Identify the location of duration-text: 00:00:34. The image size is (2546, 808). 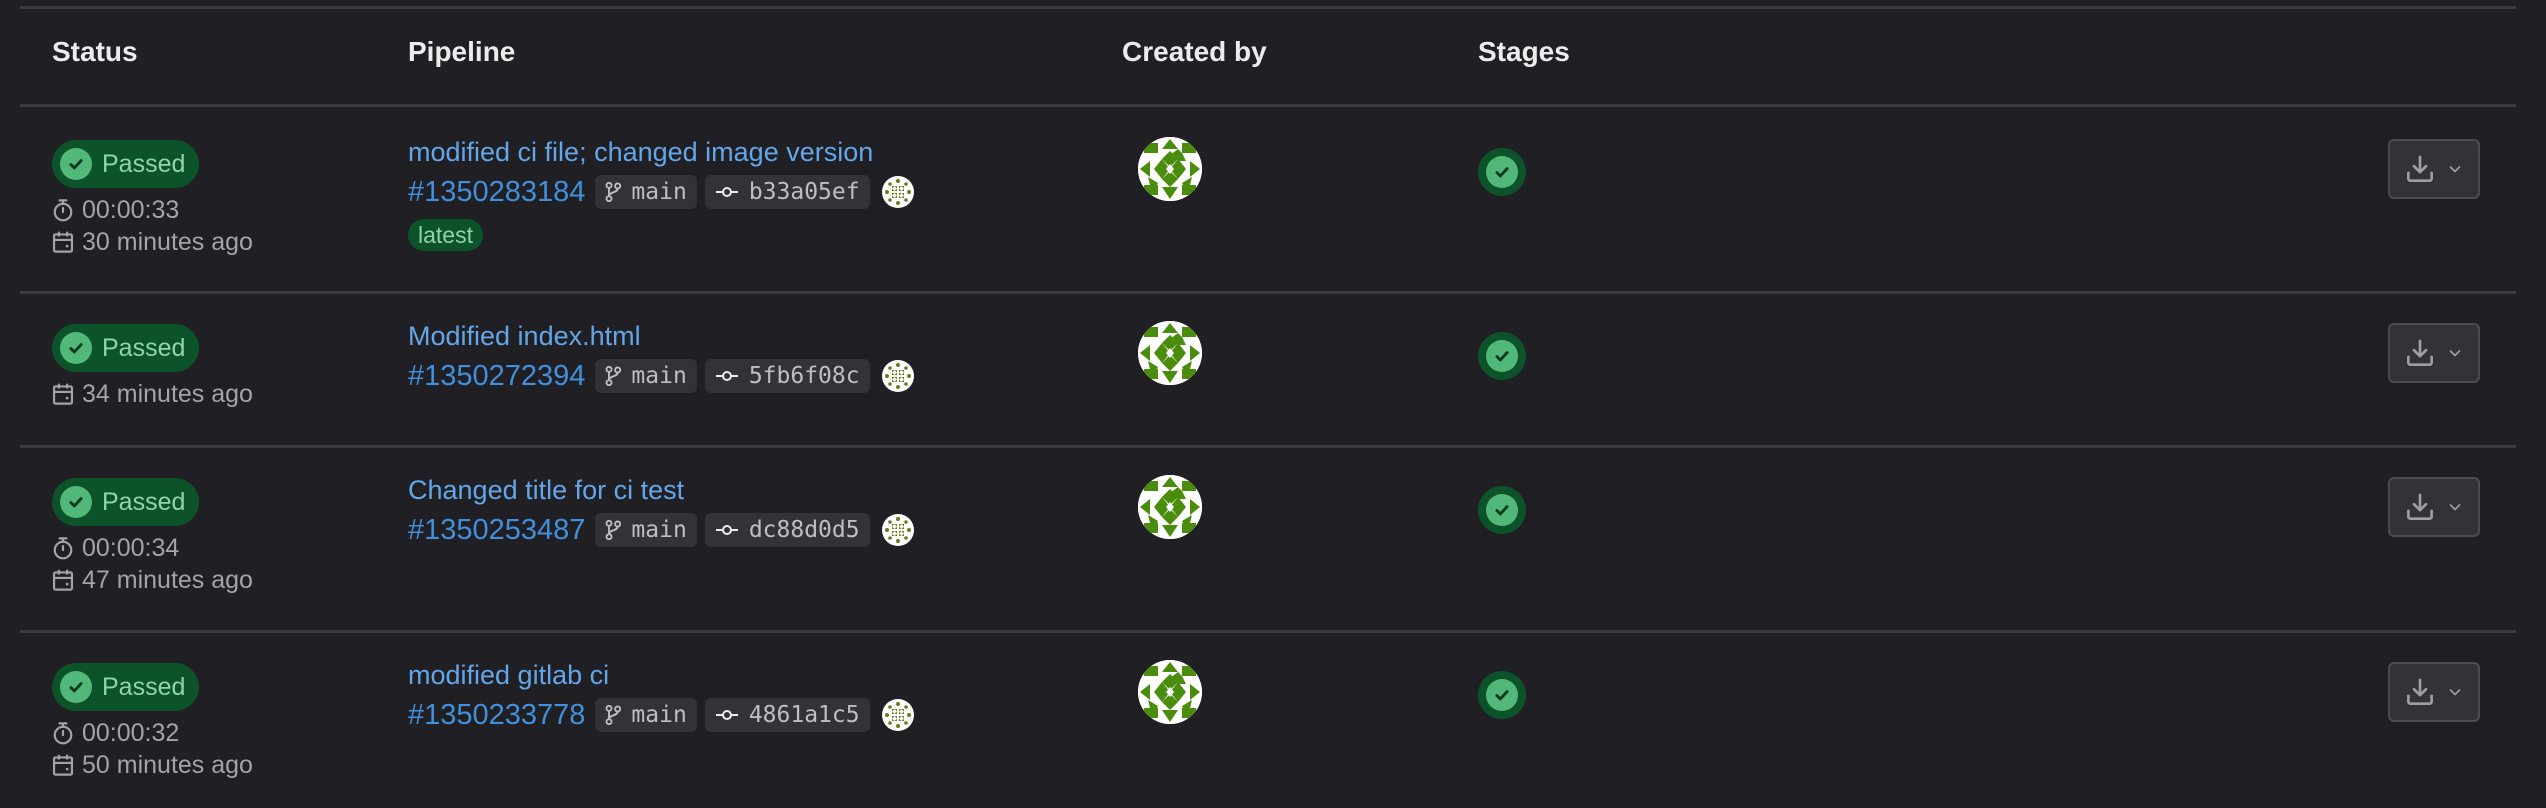
(131, 547).